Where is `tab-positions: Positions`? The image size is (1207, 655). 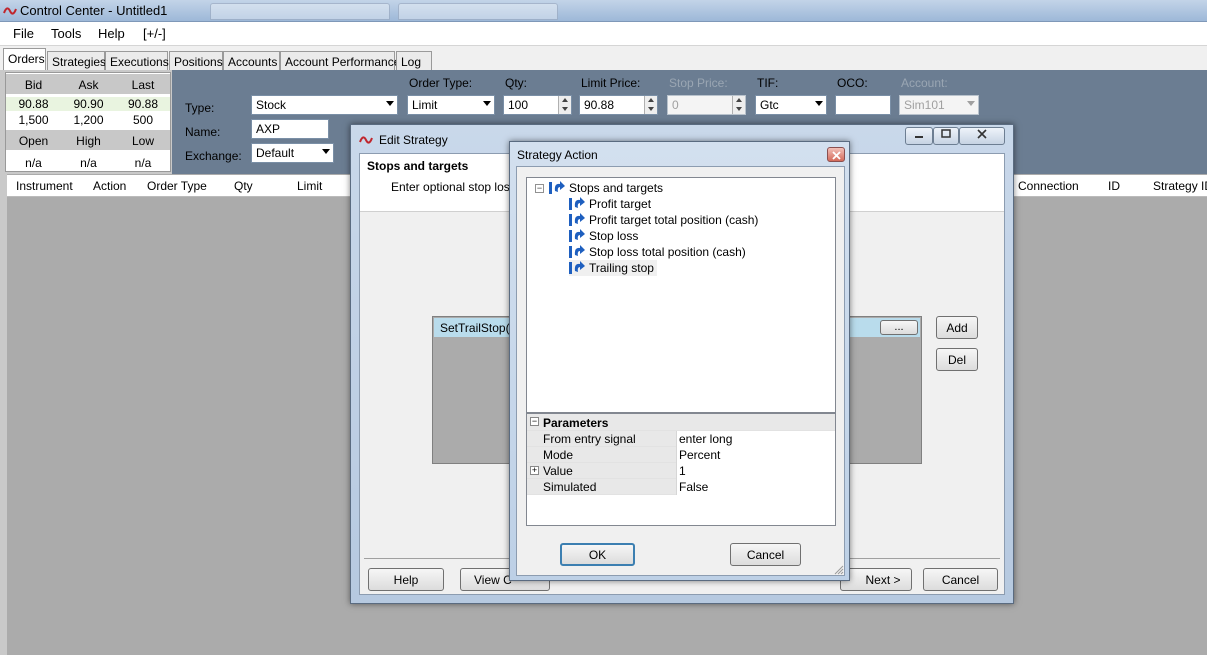
tab-positions: Positions is located at coordinates (196, 60).